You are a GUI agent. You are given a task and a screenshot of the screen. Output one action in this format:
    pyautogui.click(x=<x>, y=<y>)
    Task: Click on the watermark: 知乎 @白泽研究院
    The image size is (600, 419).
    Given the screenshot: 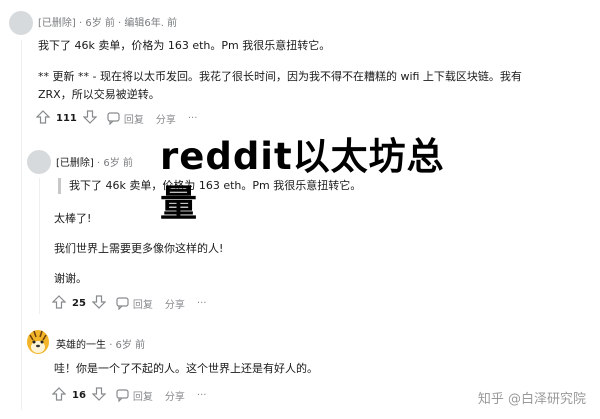 What is the action you would take?
    pyautogui.click(x=531, y=399)
    